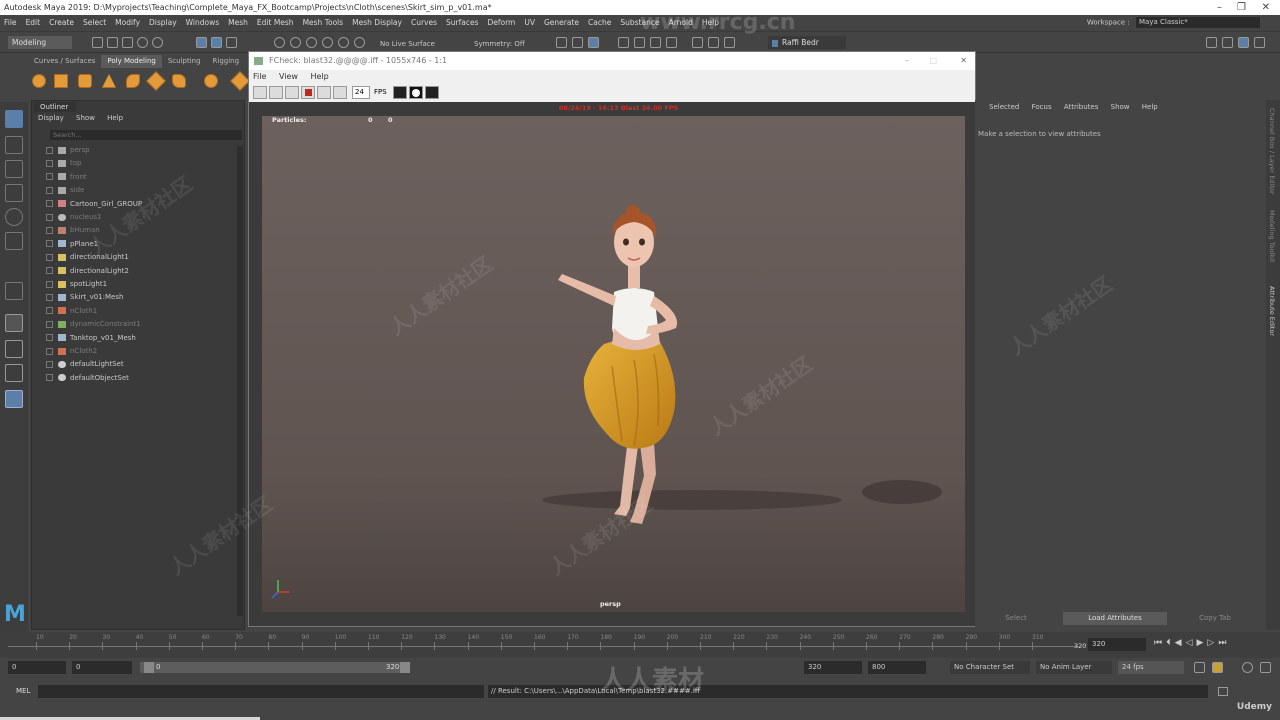 Image resolution: width=1280 pixels, height=720 pixels. Describe the element at coordinates (359, 42) in the screenshot. I see `snap-vertex-icon` at that location.